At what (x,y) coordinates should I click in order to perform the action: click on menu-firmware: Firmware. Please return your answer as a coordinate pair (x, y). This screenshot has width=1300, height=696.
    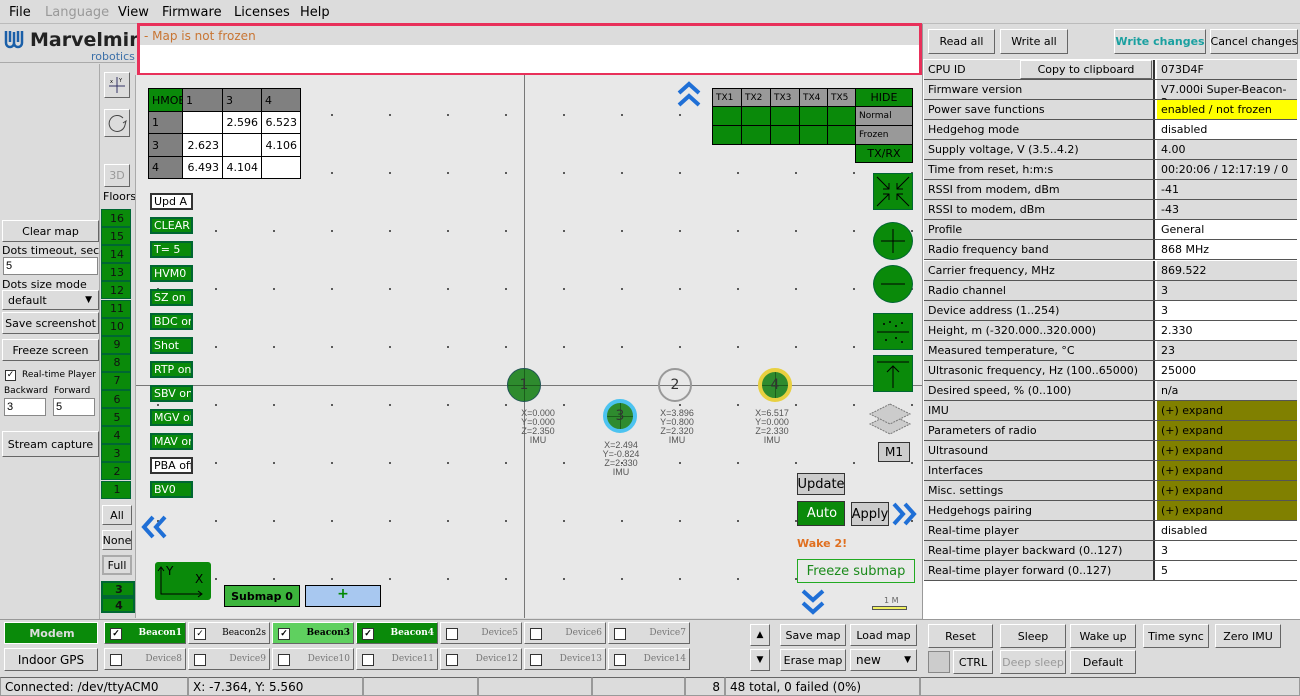
    Looking at the image, I should click on (192, 12).